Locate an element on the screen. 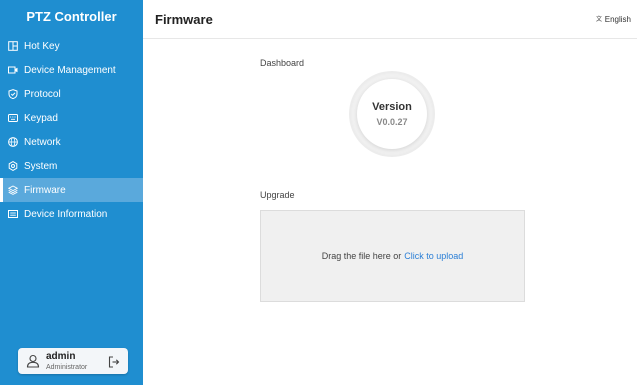 The width and height of the screenshot is (637, 385). upload-dropzone: Drag the file here or Click to upload is located at coordinates (392, 256).